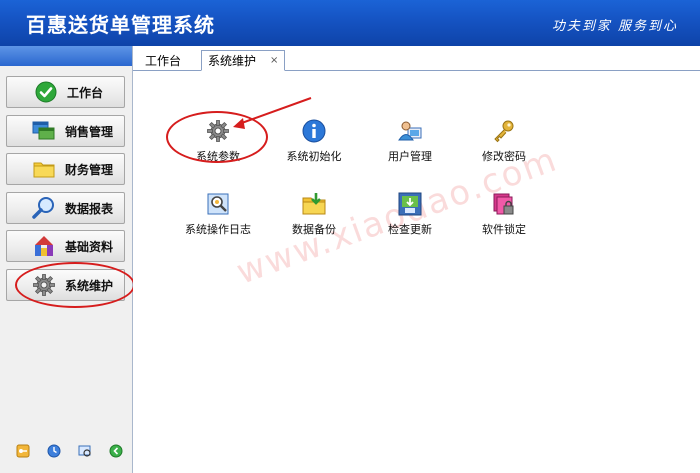  Describe the element at coordinates (89, 208) in the screenshot. I see `sidebar-item-label: 数据报表` at that location.